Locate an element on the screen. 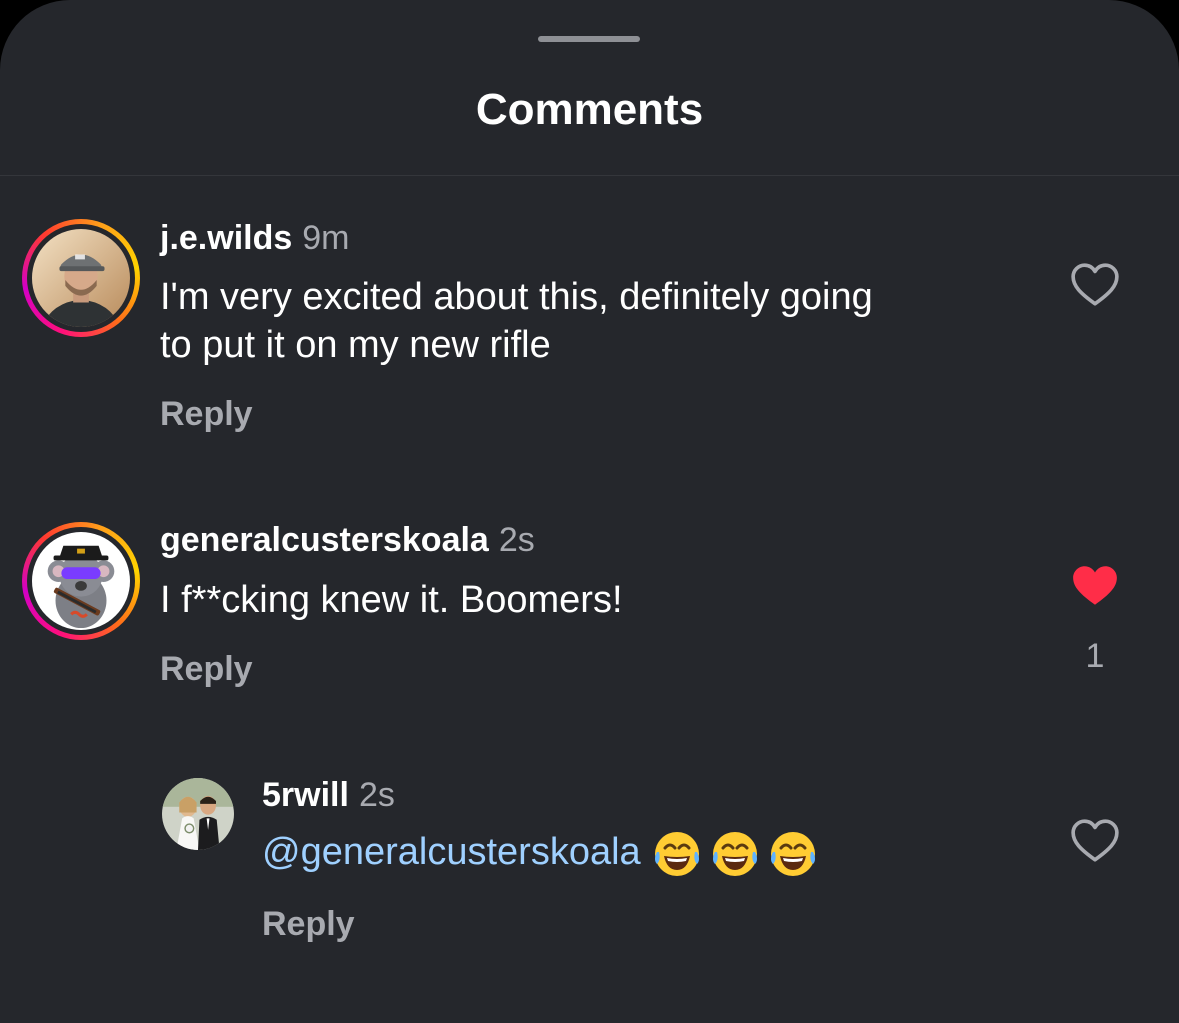  heart-outline-icon is located at coordinates (1095, 840).